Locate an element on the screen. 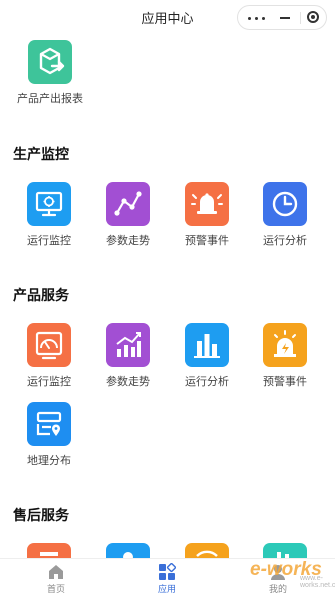  trend-line-icon is located at coordinates (128, 204).